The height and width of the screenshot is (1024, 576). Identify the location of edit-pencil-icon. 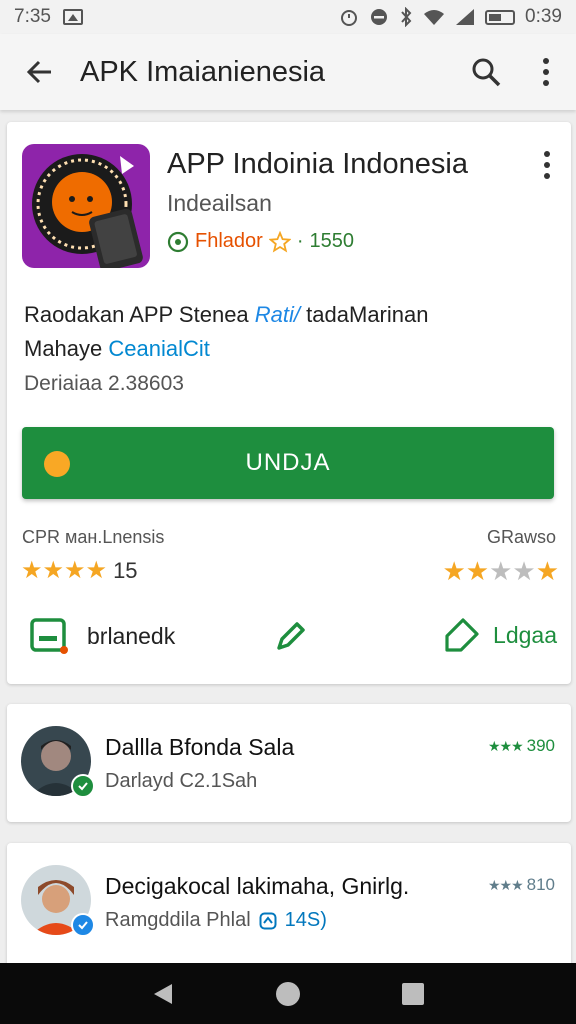
(291, 636).